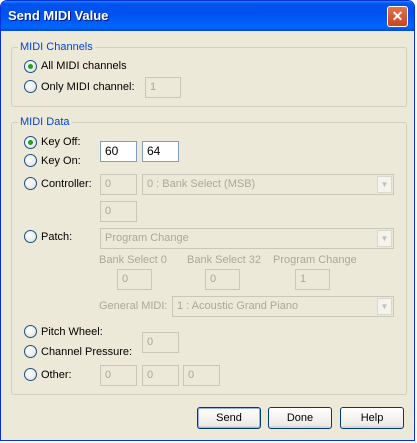 The width and height of the screenshot is (417, 443). What do you see at coordinates (56, 237) in the screenshot?
I see `patch-label: Patch:` at bounding box center [56, 237].